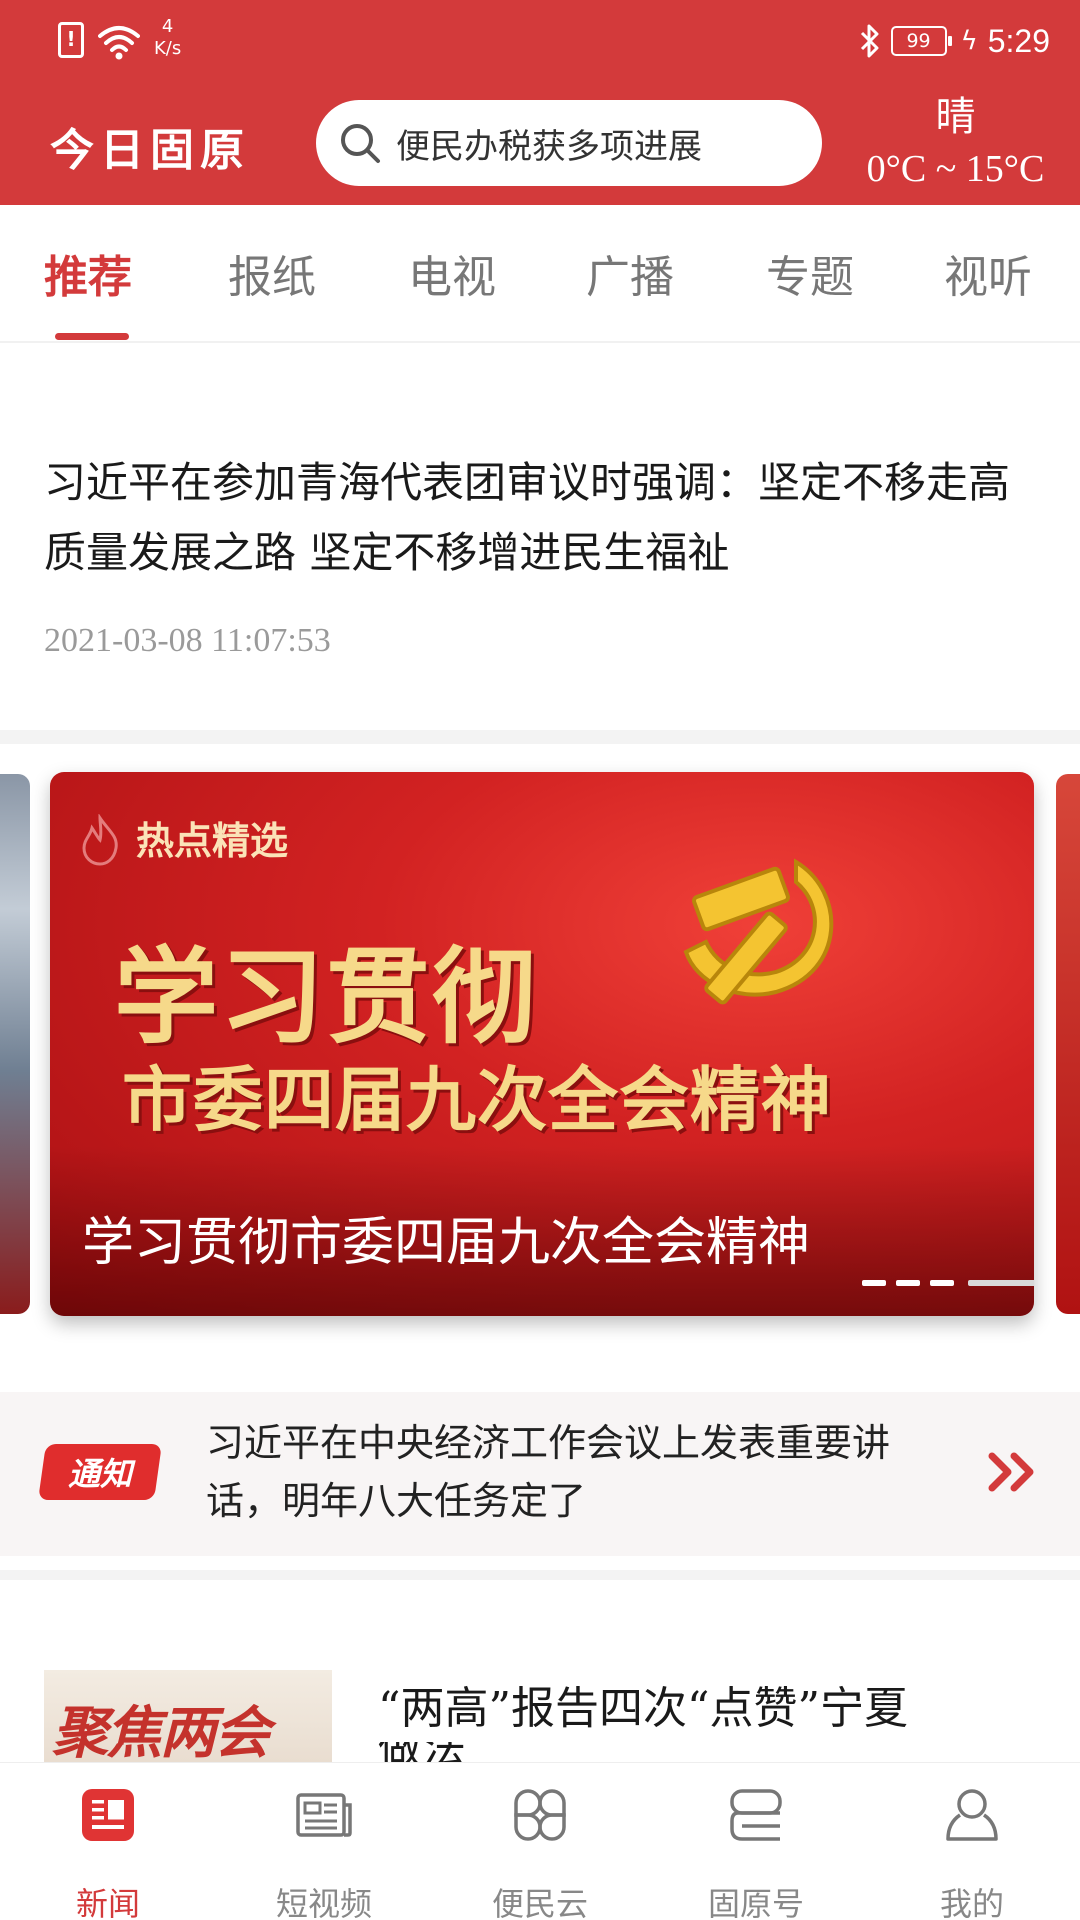 The height and width of the screenshot is (1920, 1080). What do you see at coordinates (168, 48) in the screenshot?
I see `net-speed-unit: K/s` at bounding box center [168, 48].